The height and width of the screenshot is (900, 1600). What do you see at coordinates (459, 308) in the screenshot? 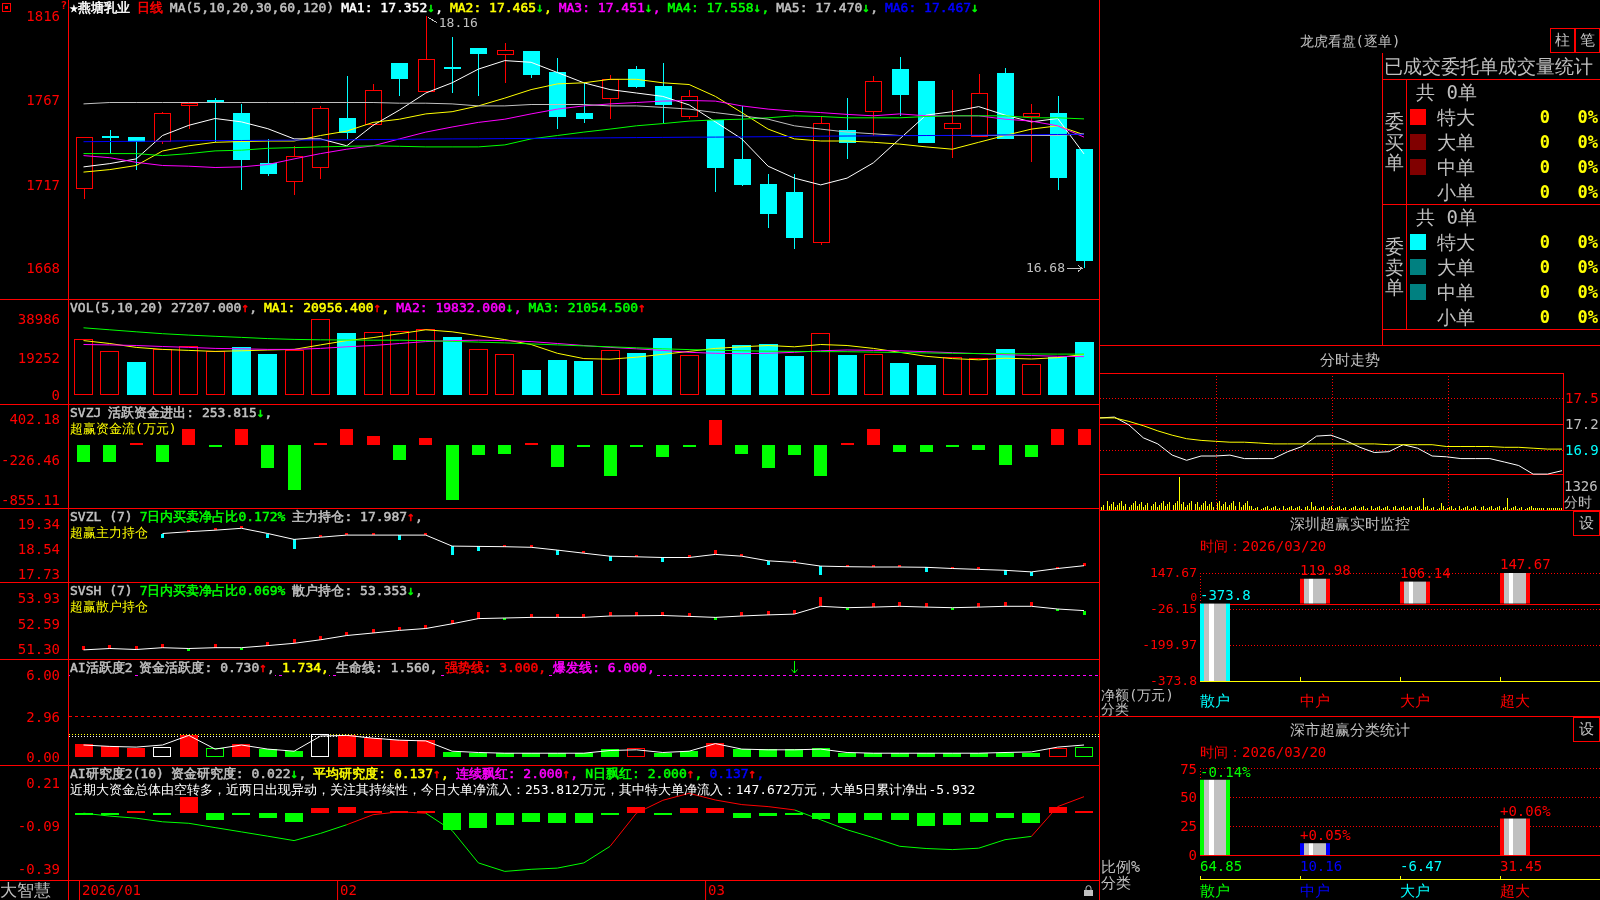
I see `legend-text: MA2: 19832.000↓,` at bounding box center [459, 308].